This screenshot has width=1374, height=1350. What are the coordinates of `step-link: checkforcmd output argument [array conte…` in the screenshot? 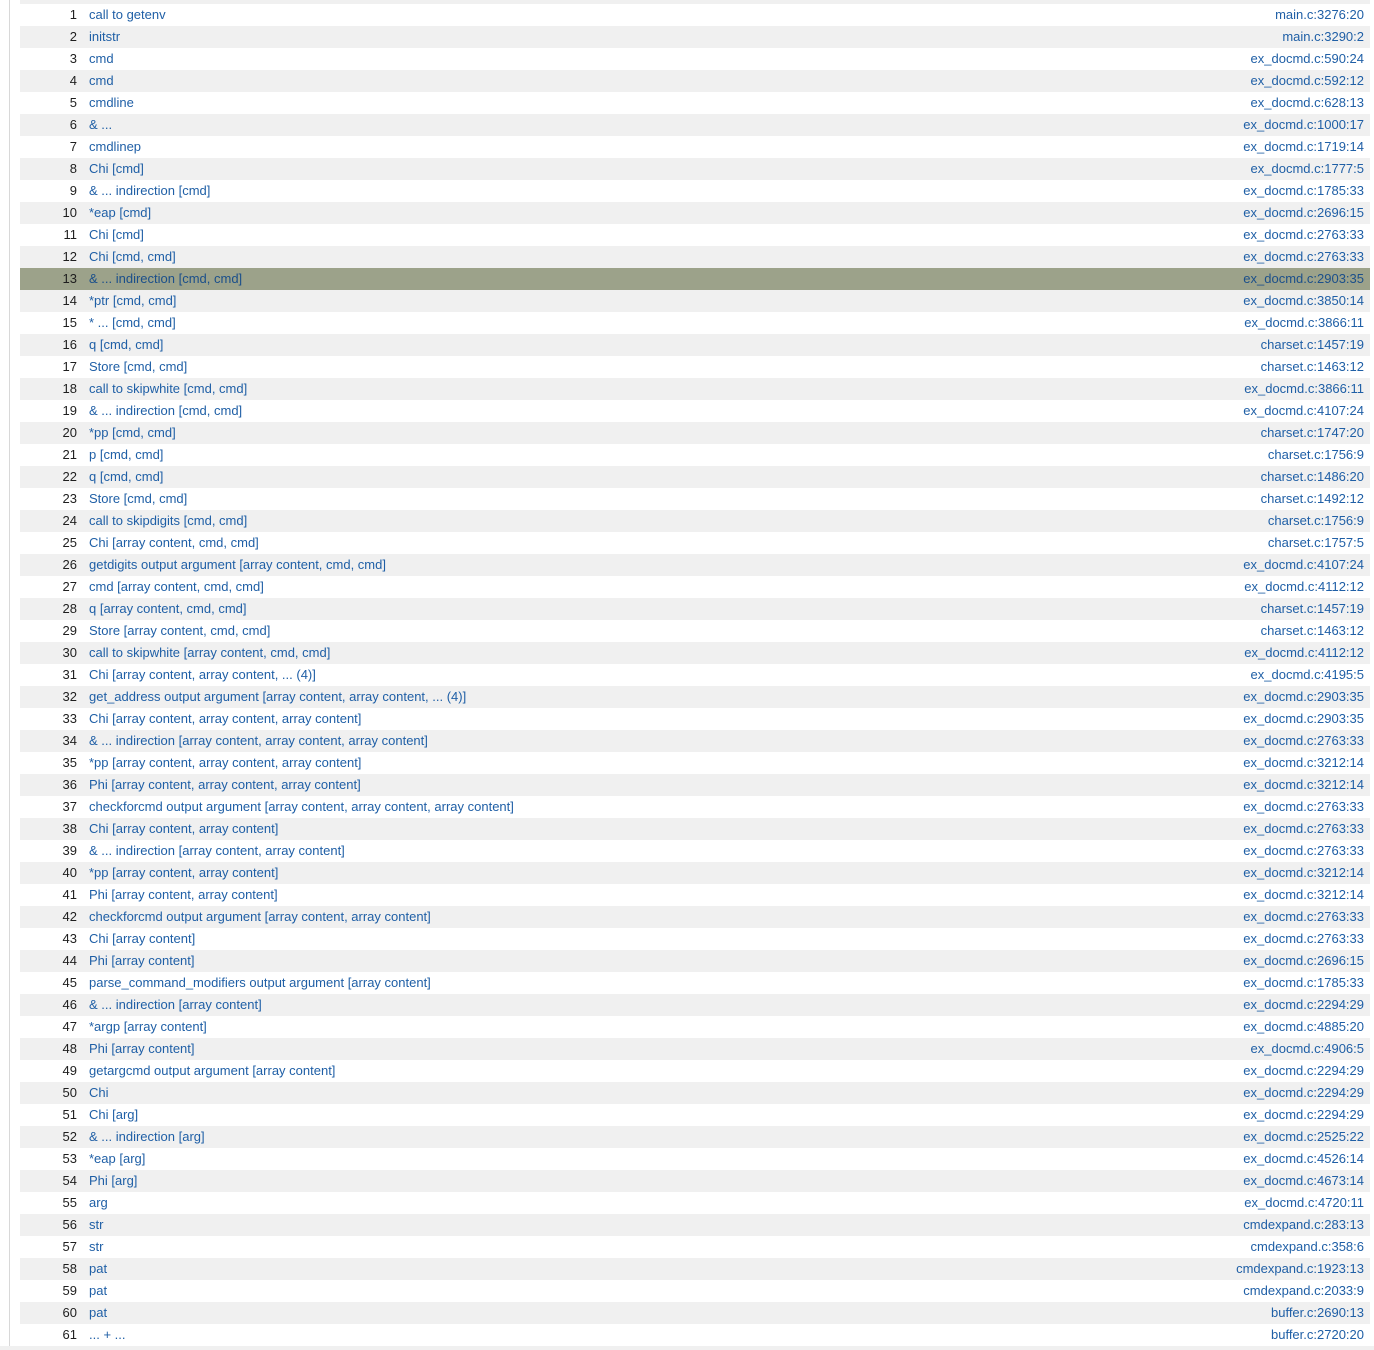 It's located at (260, 916).